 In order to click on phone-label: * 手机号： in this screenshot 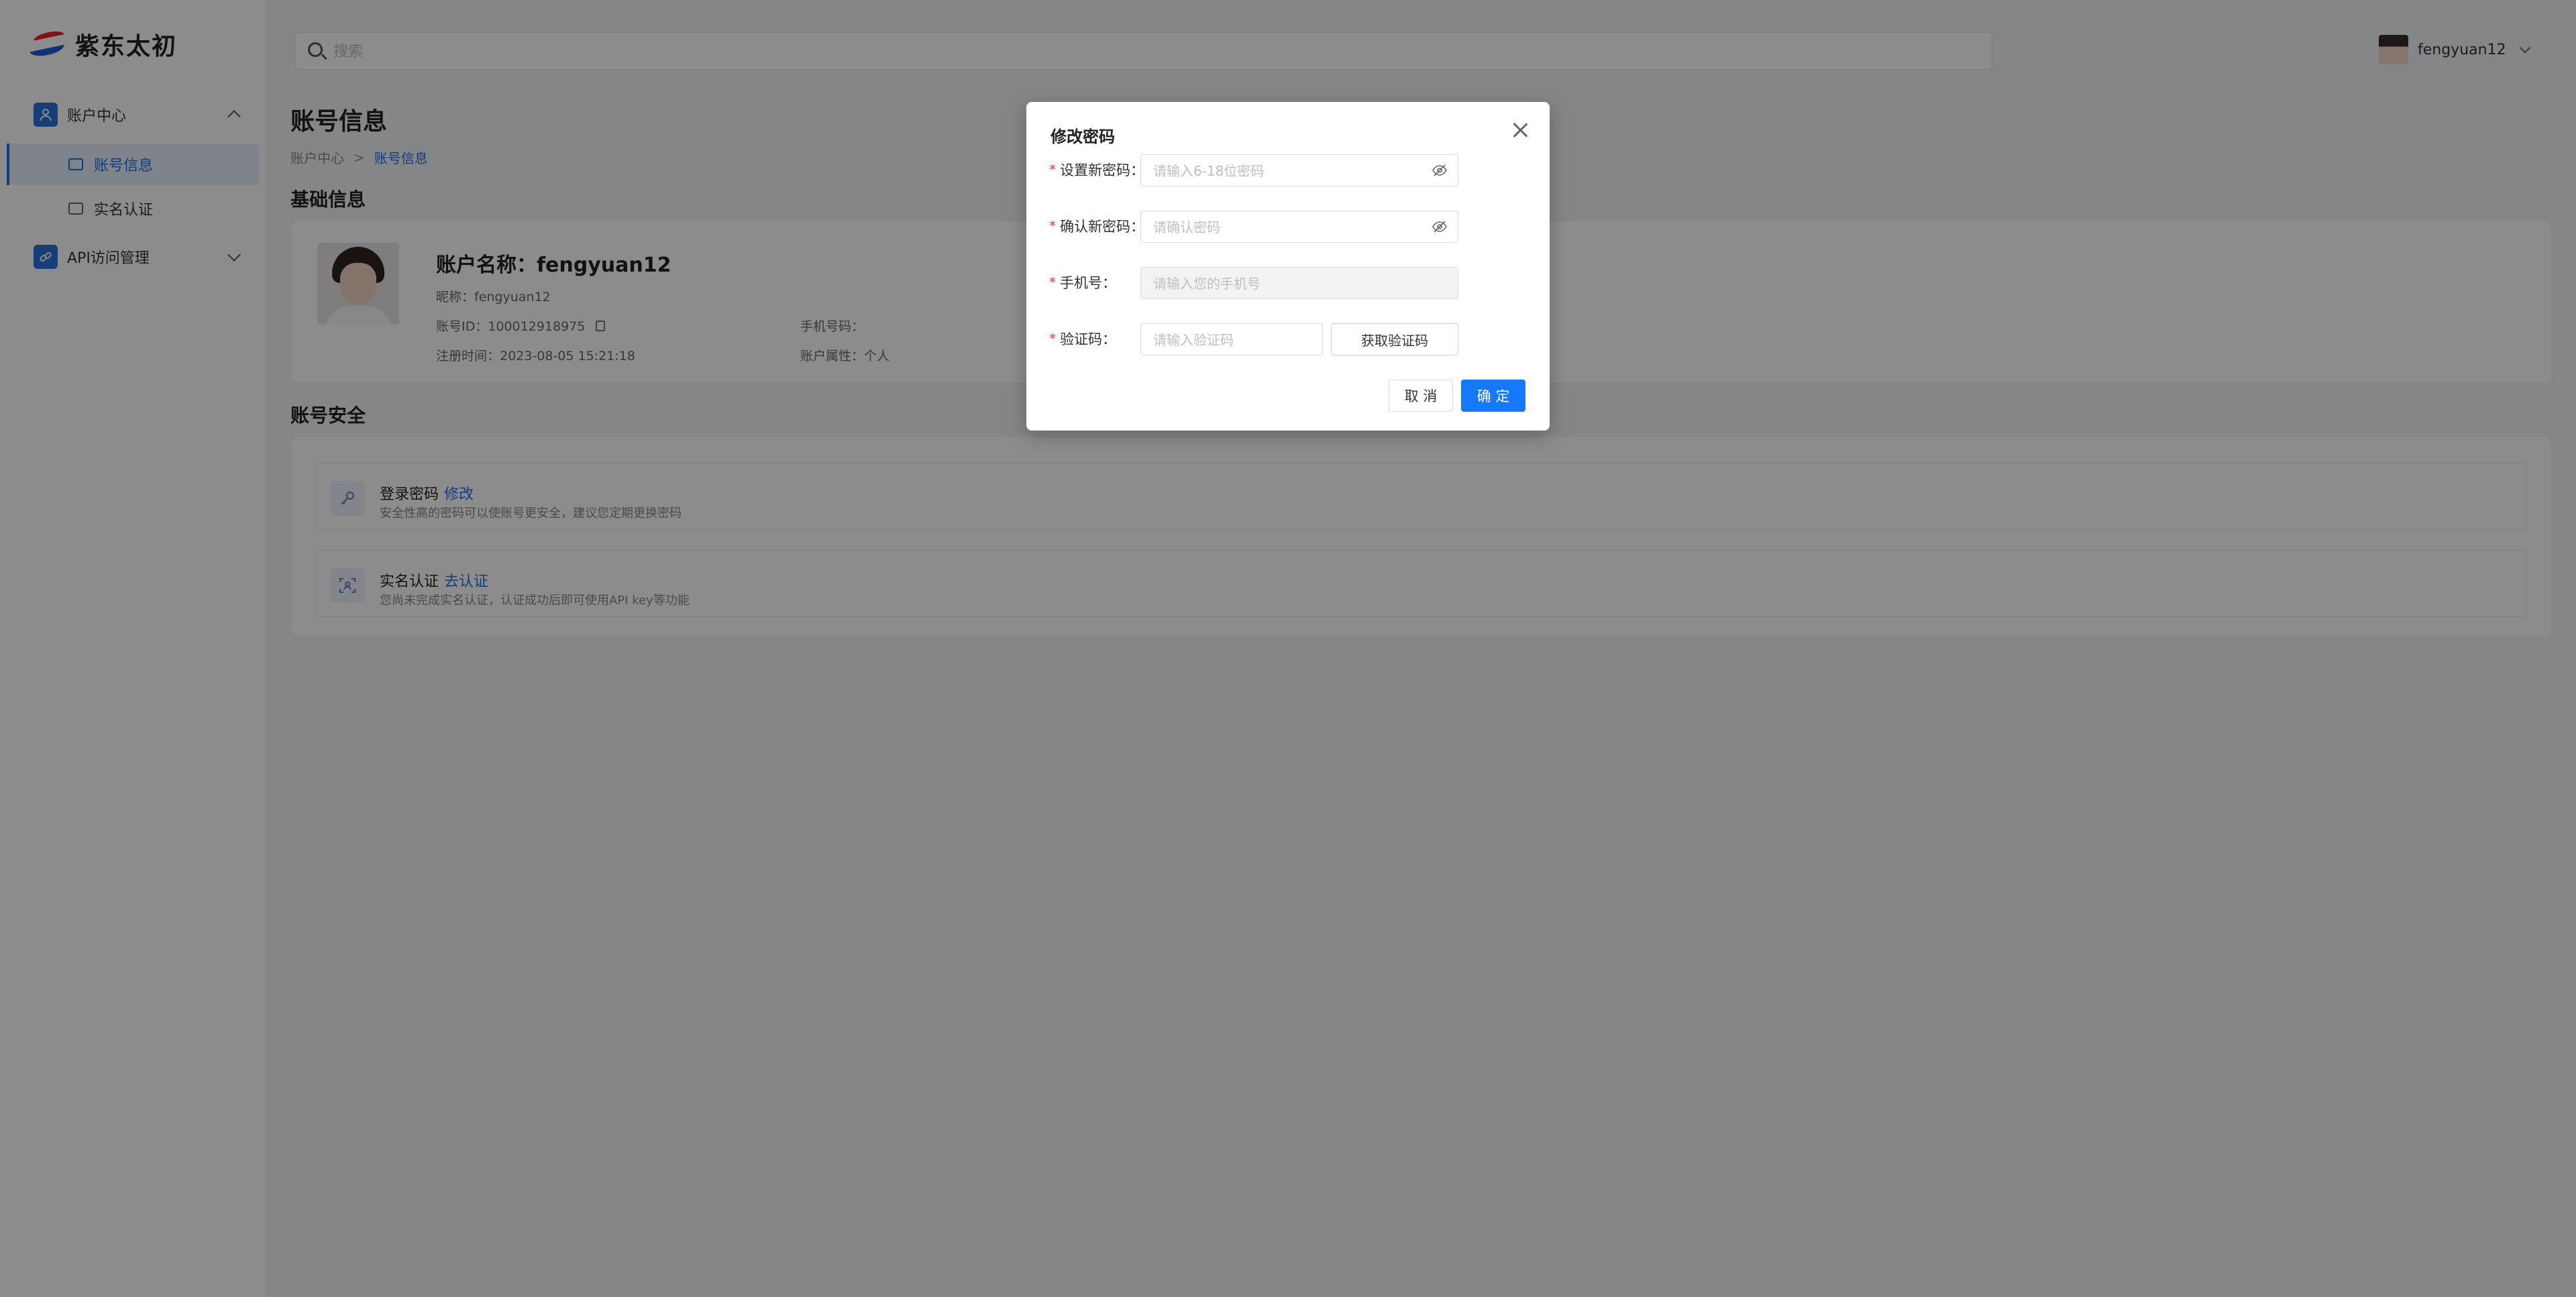, I will do `click(1082, 282)`.